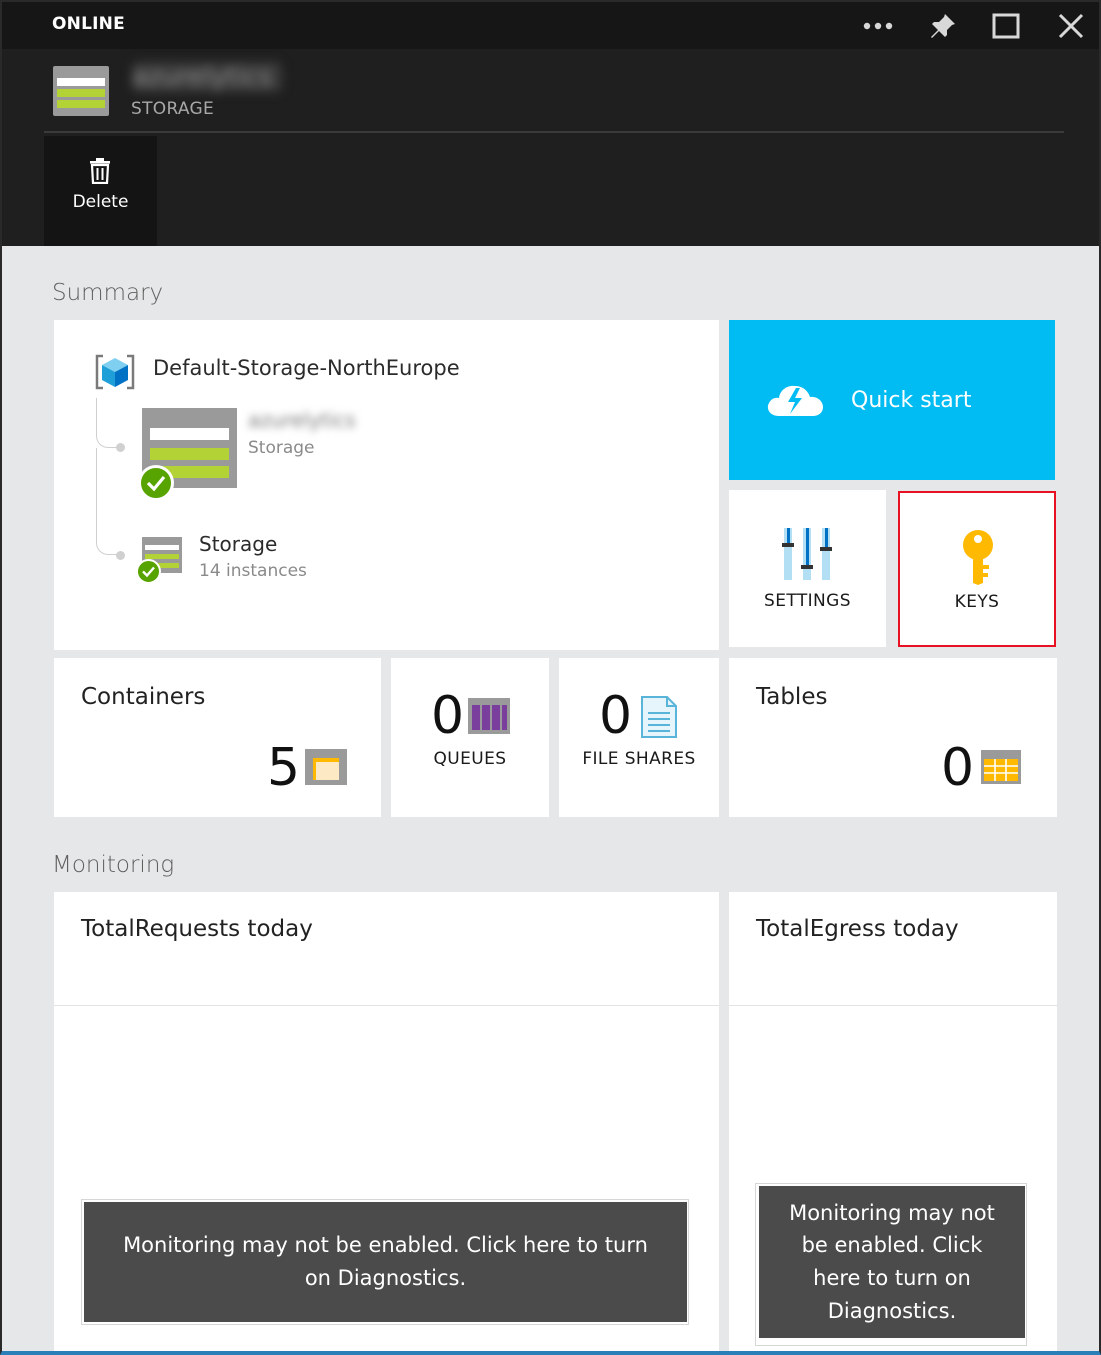 This screenshot has width=1101, height=1355. I want to click on trash-icon, so click(100, 171).